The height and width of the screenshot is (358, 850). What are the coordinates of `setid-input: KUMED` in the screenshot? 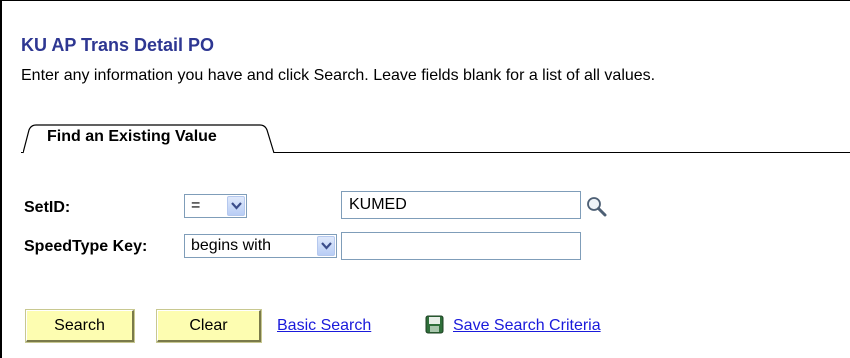 It's located at (461, 205).